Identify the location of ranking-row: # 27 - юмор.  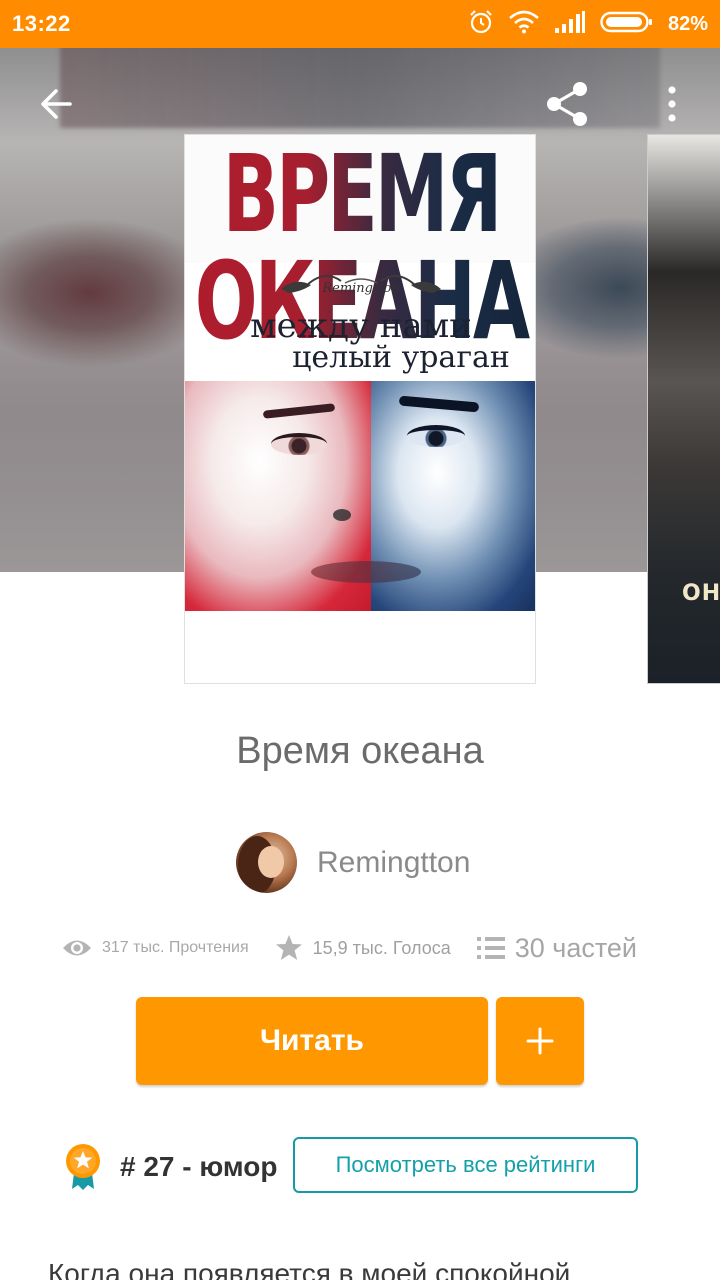
(170, 1167).